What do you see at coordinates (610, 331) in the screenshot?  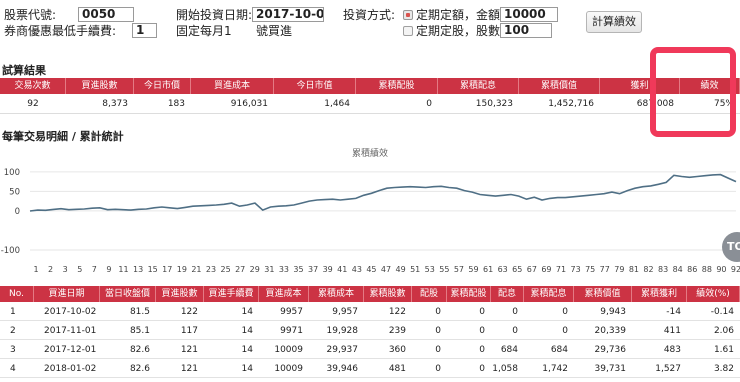 I see `table-cell: 20,339` at bounding box center [610, 331].